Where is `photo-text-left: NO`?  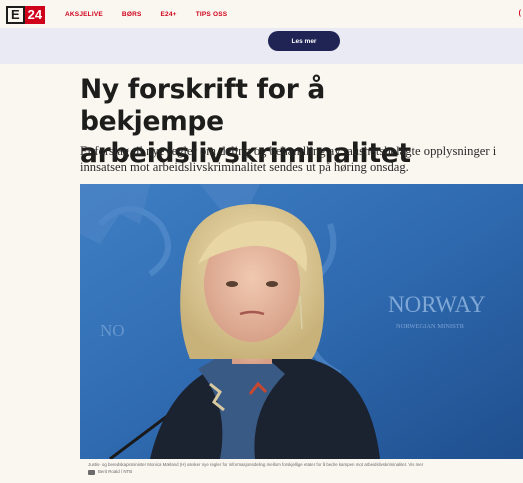
photo-text-left: NO is located at coordinates (112, 330).